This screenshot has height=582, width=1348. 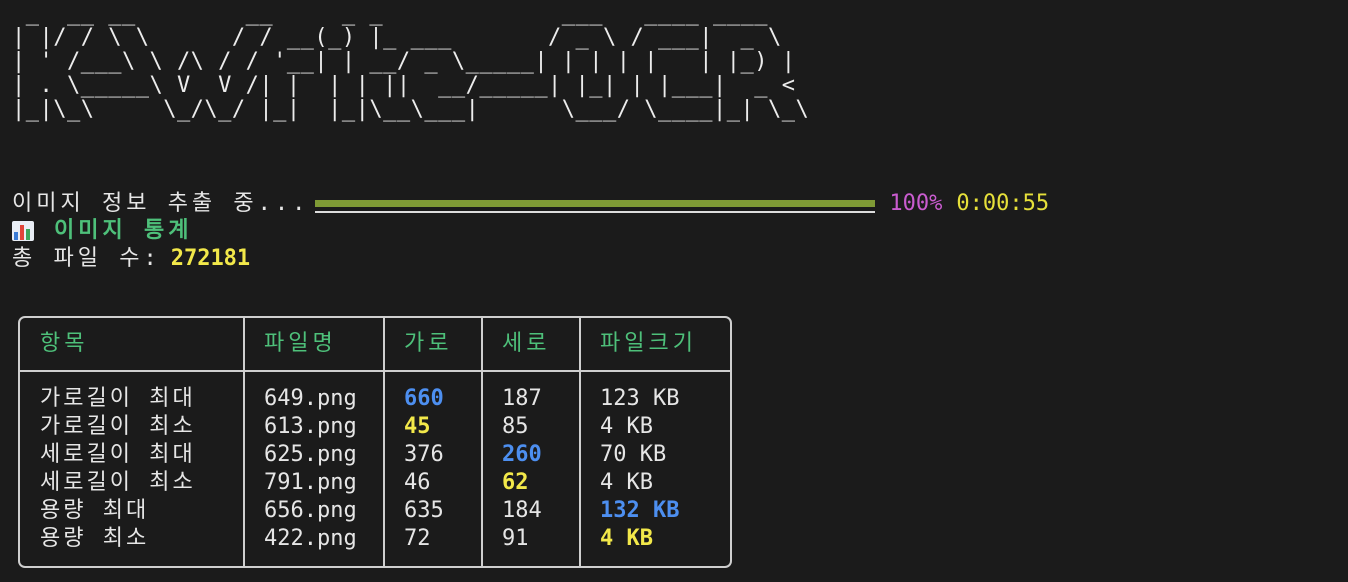 What do you see at coordinates (118, 398) in the screenshot?
I see `cell-item: 가로길이 최대` at bounding box center [118, 398].